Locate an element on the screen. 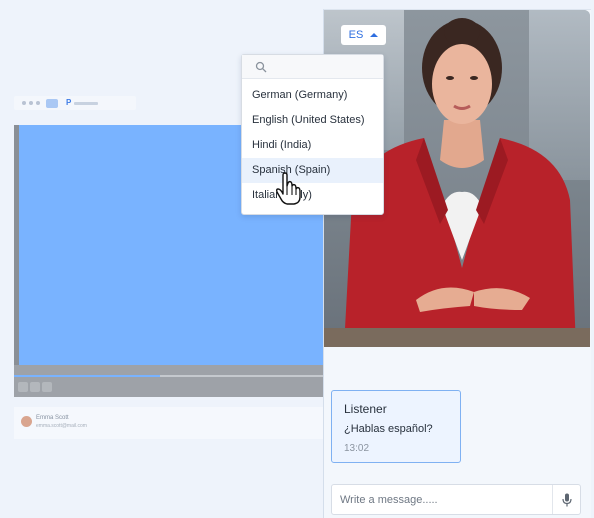 The image size is (594, 518). language-option-italian: Italian (Italy) is located at coordinates (312, 195).